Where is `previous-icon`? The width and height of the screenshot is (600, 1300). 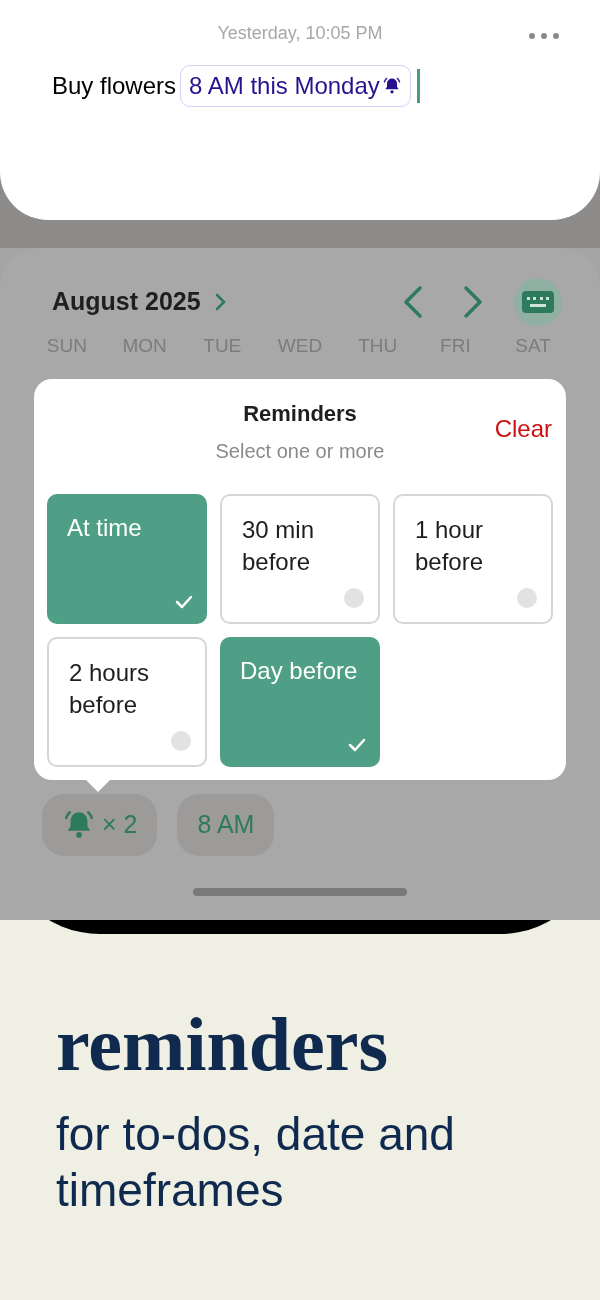 previous-icon is located at coordinates (413, 302).